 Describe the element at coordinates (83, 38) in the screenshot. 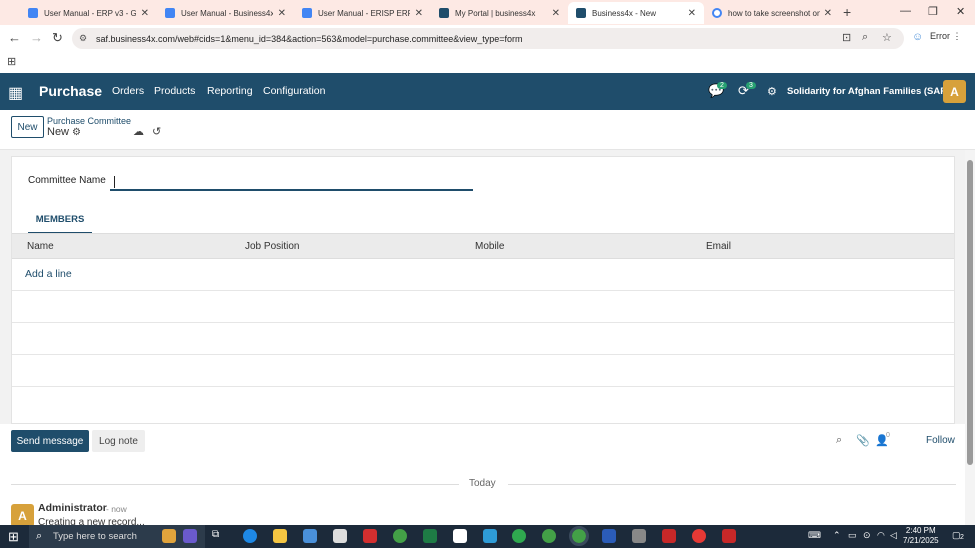

I see `site-info-icon: ⚙` at that location.